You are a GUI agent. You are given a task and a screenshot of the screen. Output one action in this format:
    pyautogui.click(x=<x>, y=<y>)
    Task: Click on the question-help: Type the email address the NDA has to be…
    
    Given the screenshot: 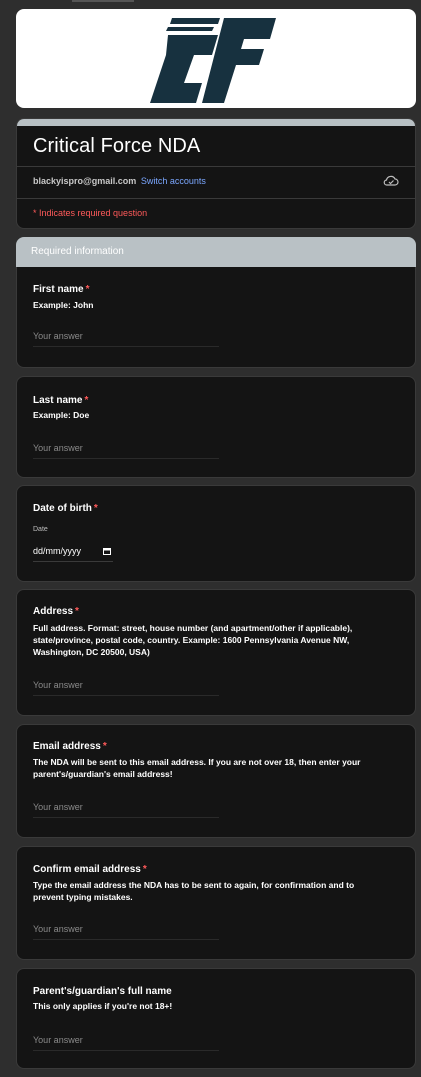 What is the action you would take?
    pyautogui.click(x=194, y=891)
    